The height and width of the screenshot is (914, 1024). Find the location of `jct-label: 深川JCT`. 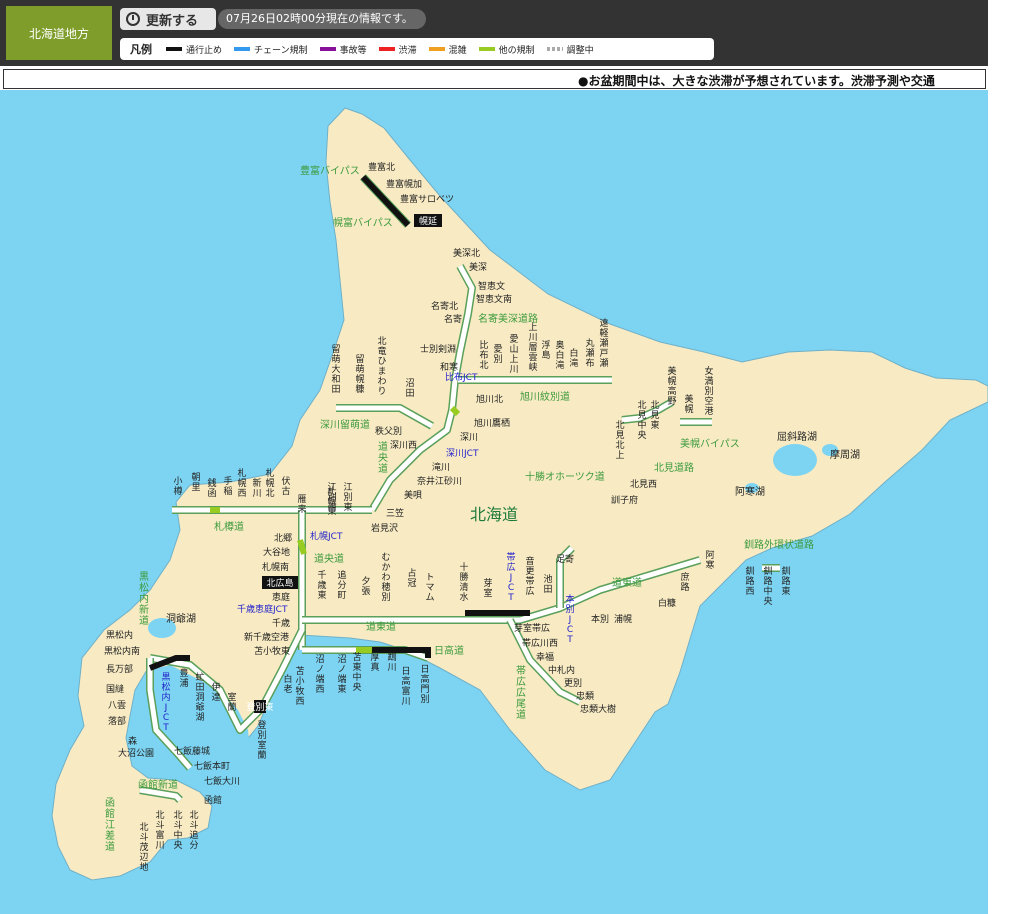

jct-label: 深川JCT is located at coordinates (462, 453).